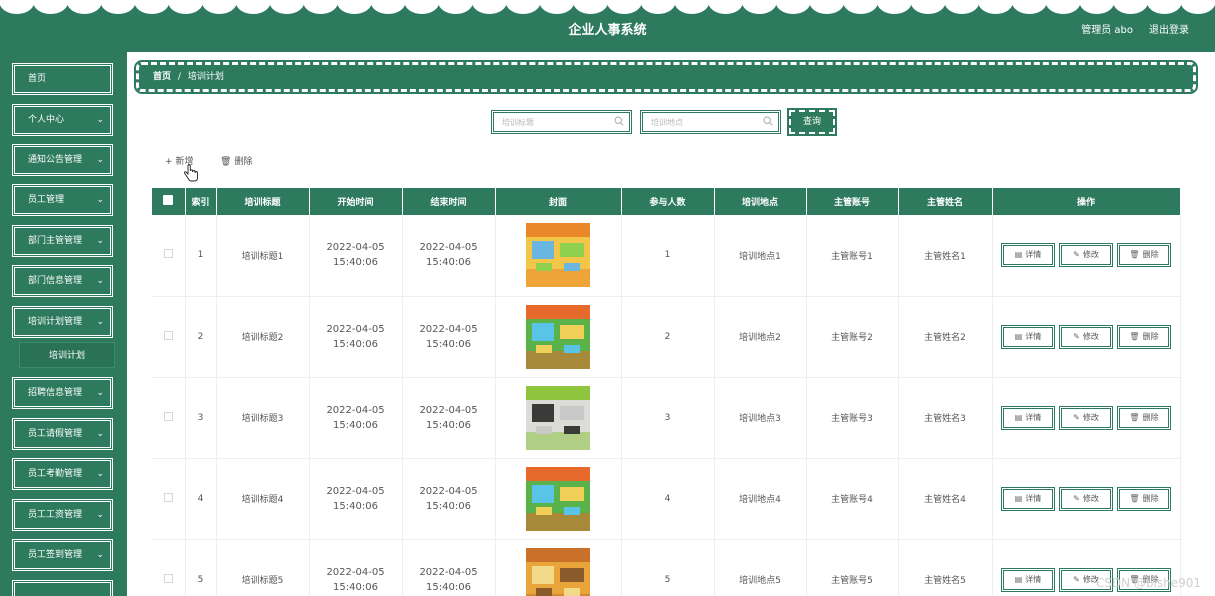 The width and height of the screenshot is (1215, 596). I want to click on sidebar-item-6: 培训计划管理 ⌄, so click(62, 322).